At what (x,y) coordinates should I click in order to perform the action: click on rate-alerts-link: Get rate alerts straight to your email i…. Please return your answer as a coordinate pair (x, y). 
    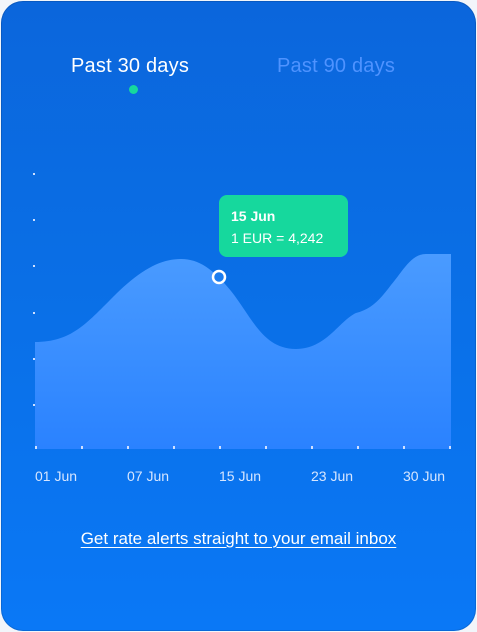
    Looking at the image, I should click on (238, 539).